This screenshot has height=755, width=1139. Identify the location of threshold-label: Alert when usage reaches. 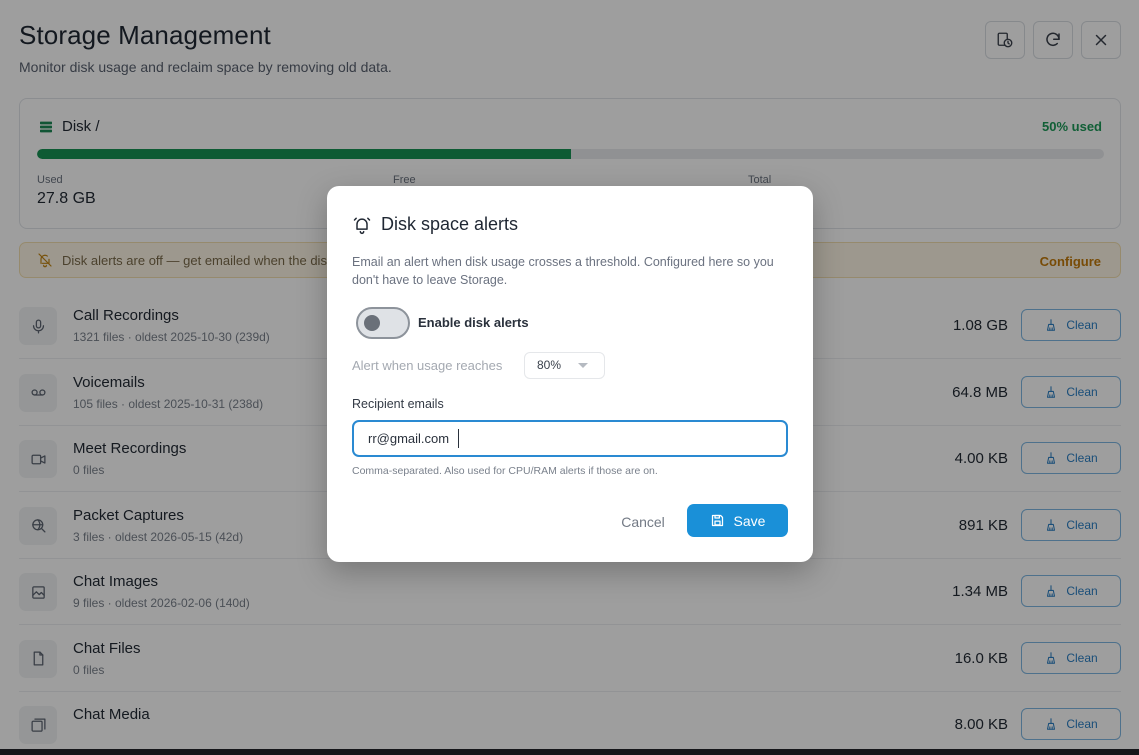
(427, 365).